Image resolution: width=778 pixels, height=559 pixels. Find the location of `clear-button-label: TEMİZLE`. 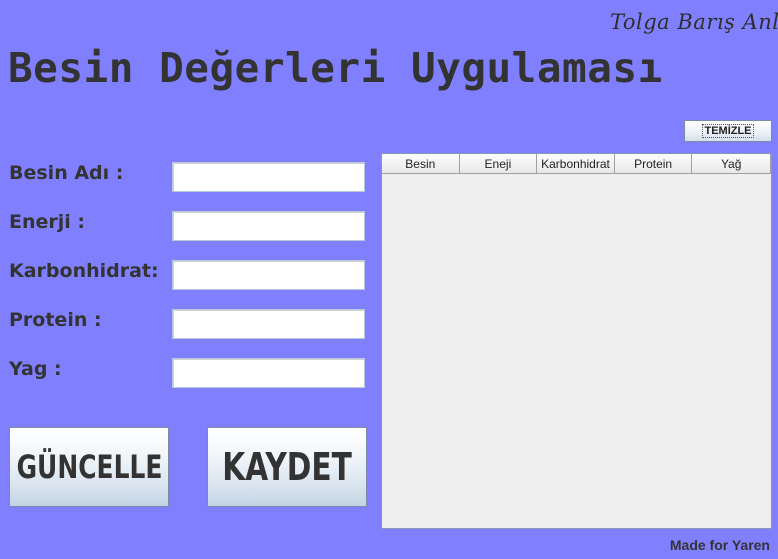

clear-button-label: TEMİZLE is located at coordinates (728, 131).